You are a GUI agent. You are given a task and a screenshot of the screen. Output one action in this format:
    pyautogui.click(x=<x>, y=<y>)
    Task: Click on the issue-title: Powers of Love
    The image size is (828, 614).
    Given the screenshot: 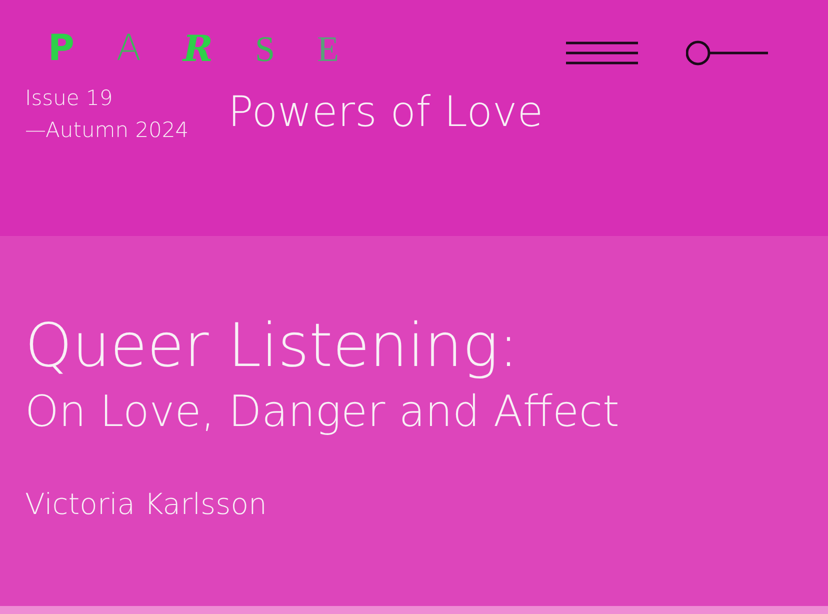 What is the action you would take?
    pyautogui.click(x=386, y=112)
    